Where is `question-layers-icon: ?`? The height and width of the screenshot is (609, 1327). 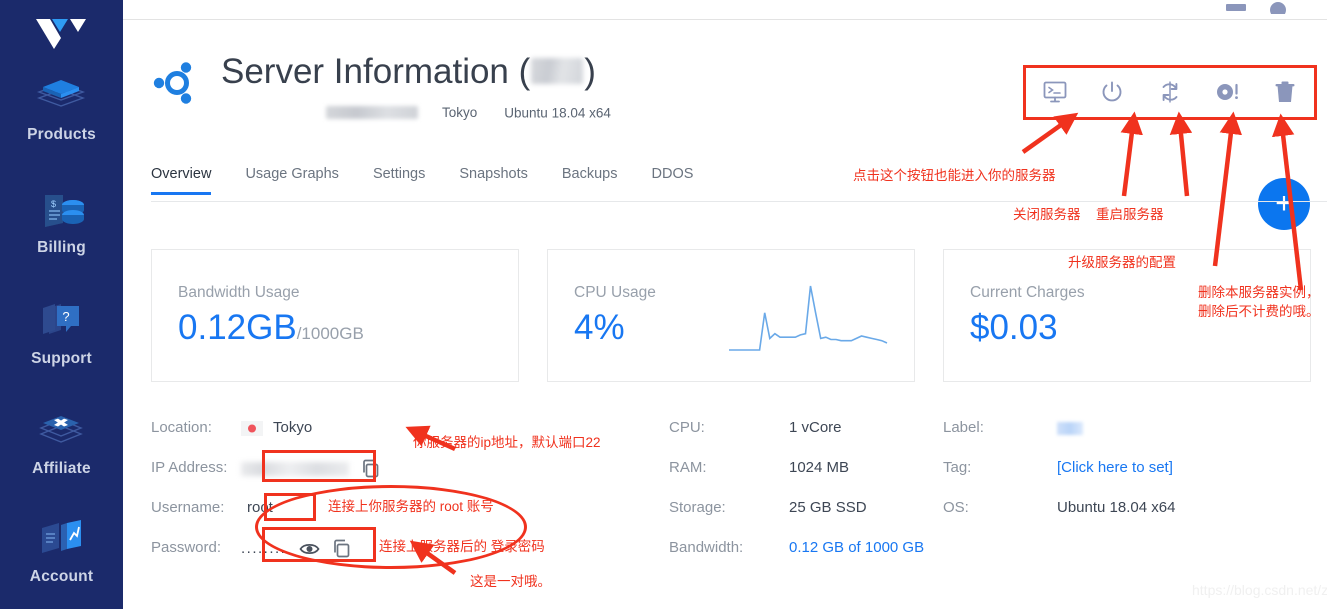
question-layers-icon: ? is located at coordinates (61, 323).